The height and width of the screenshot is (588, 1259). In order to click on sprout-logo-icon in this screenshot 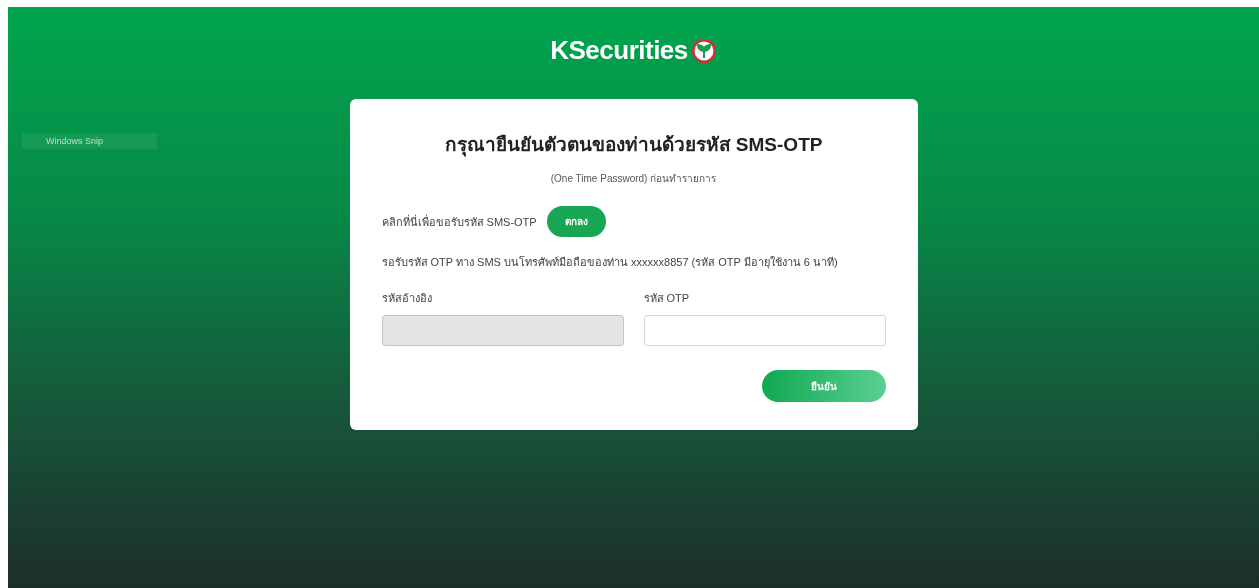, I will do `click(703, 50)`.